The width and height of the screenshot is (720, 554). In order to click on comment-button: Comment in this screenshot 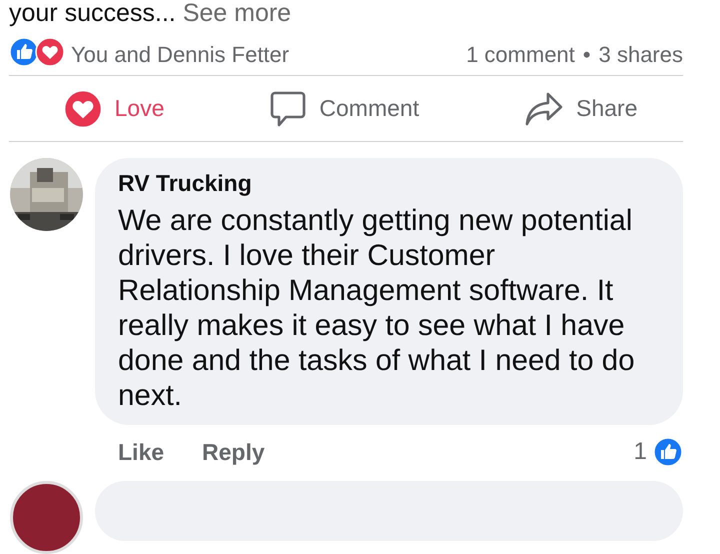, I will do `click(344, 109)`.